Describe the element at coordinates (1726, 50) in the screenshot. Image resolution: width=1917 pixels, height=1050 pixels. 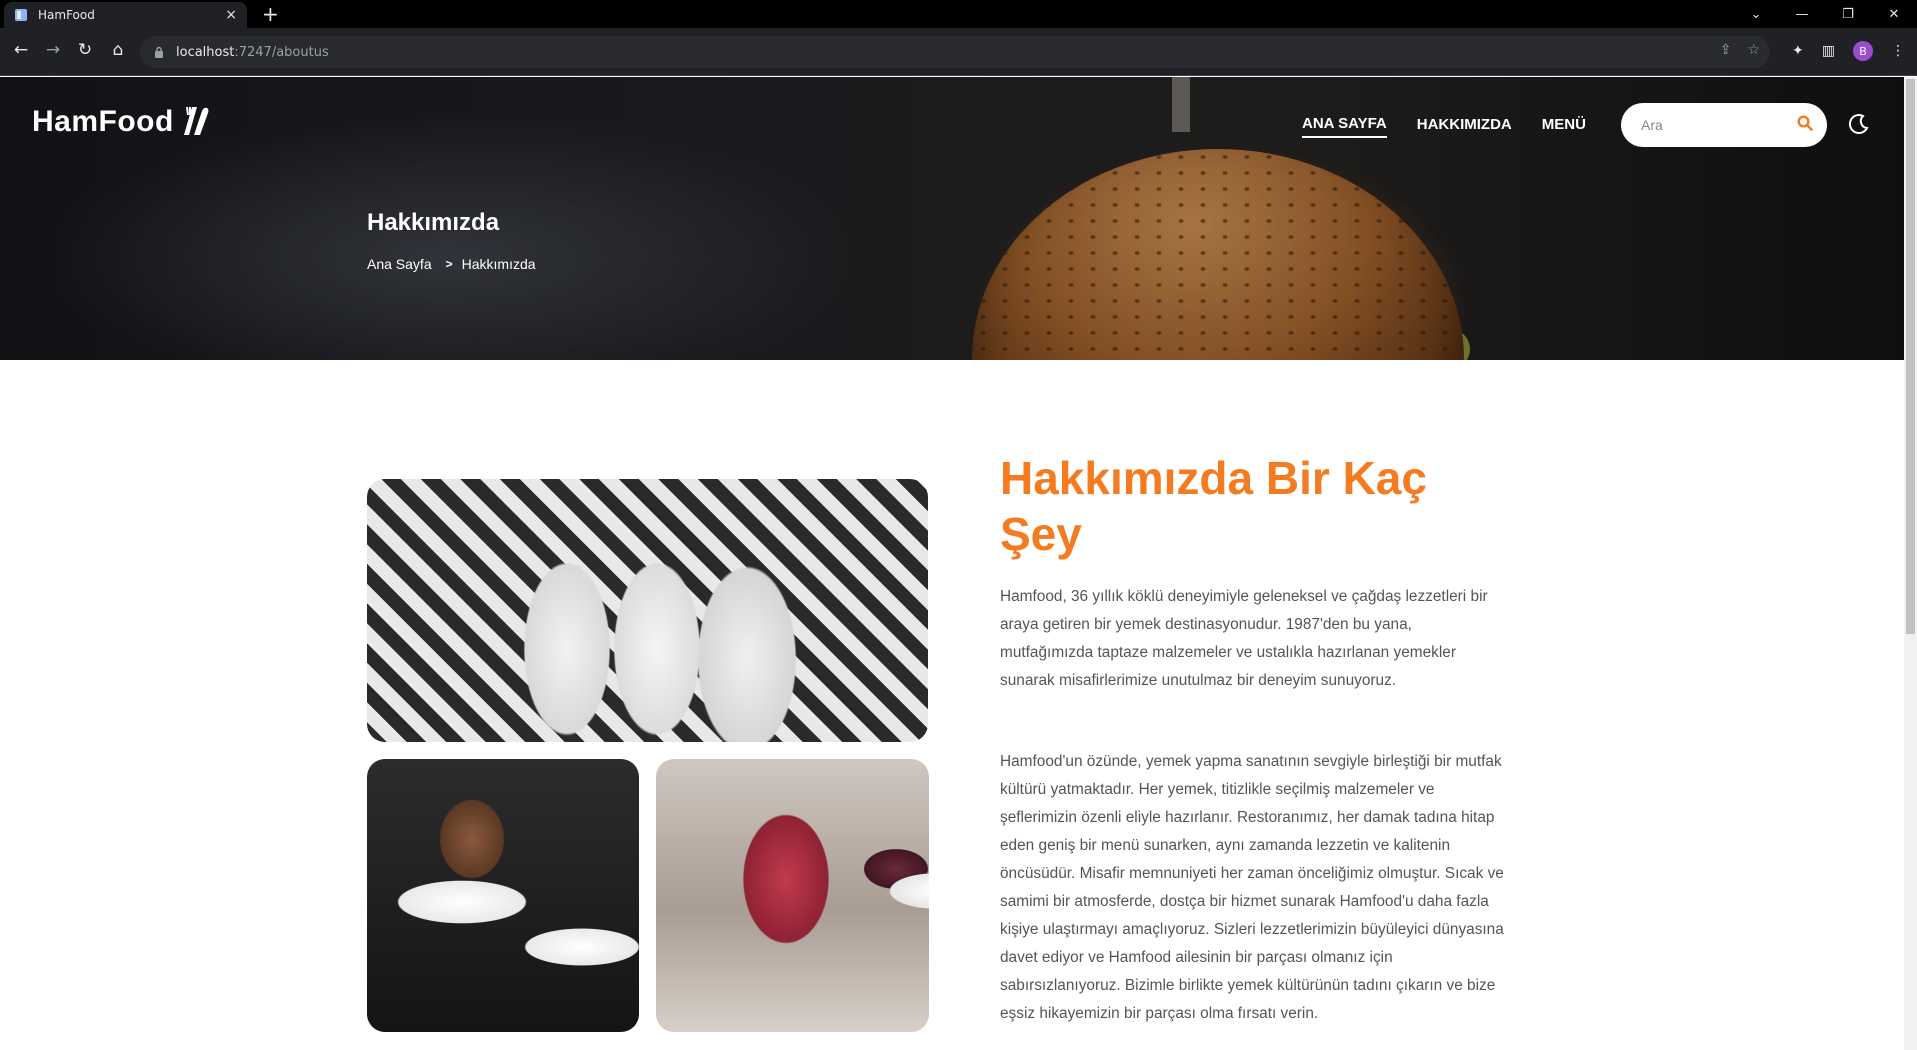
I see `share-icon: ⇪` at that location.